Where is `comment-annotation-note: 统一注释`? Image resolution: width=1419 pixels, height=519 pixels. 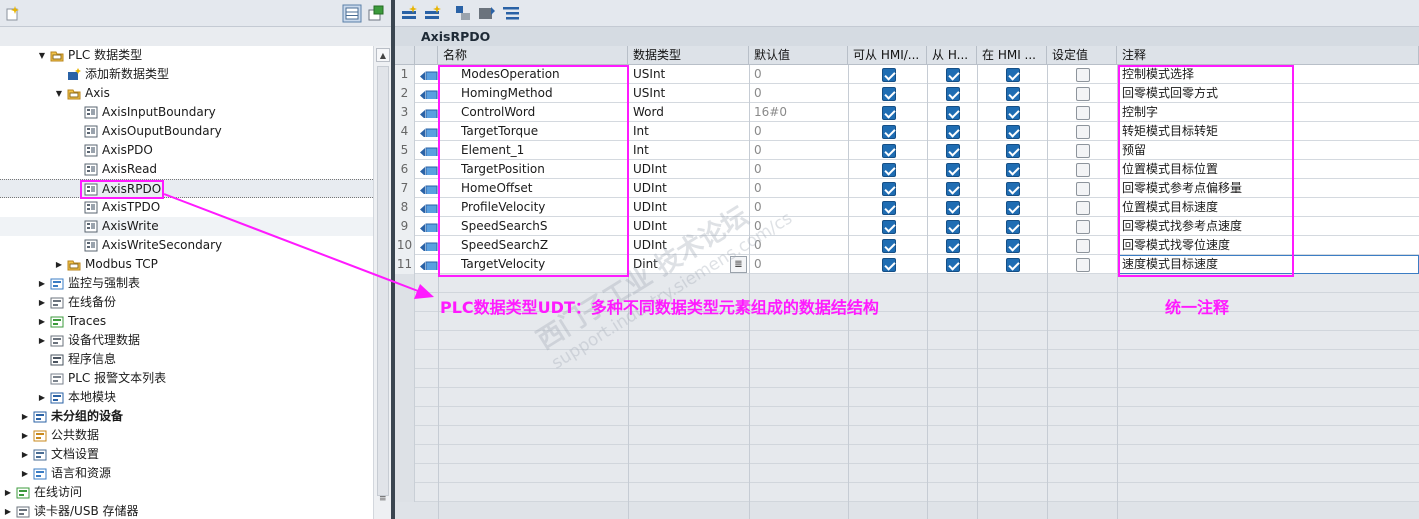
comment-annotation-note: 统一注释 is located at coordinates (1197, 307).